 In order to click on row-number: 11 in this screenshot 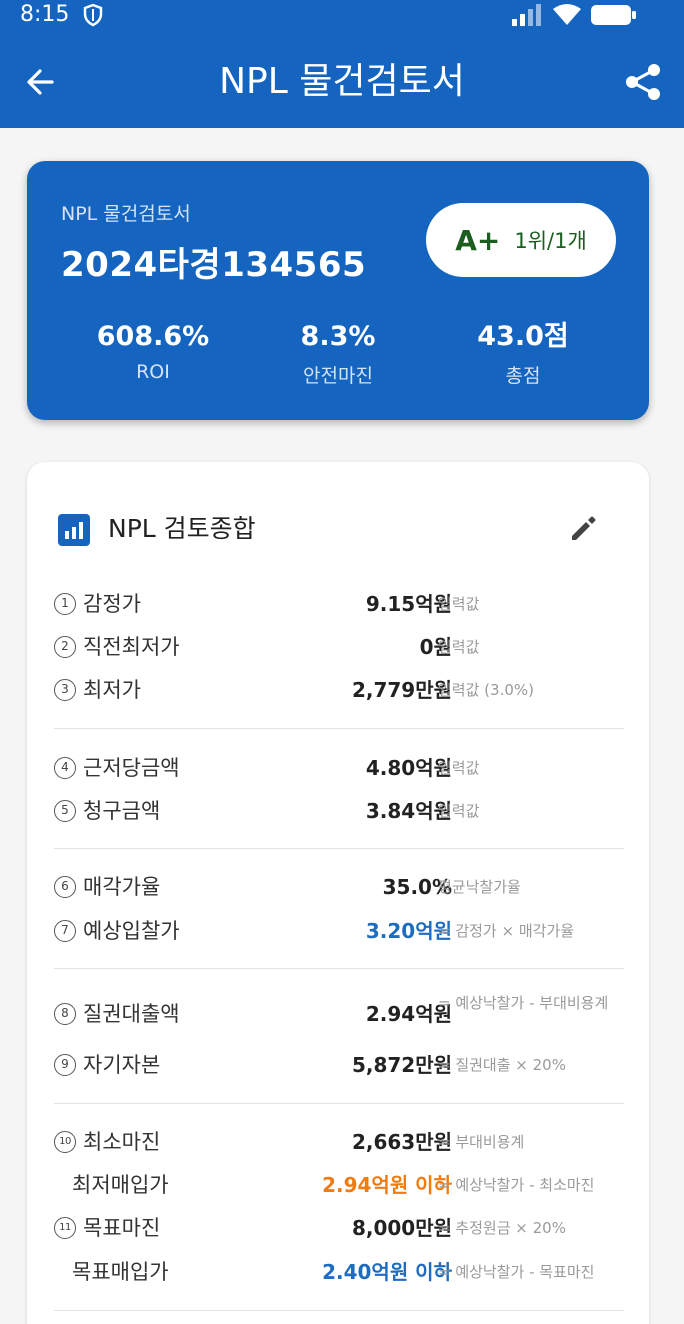, I will do `click(65, 1228)`.